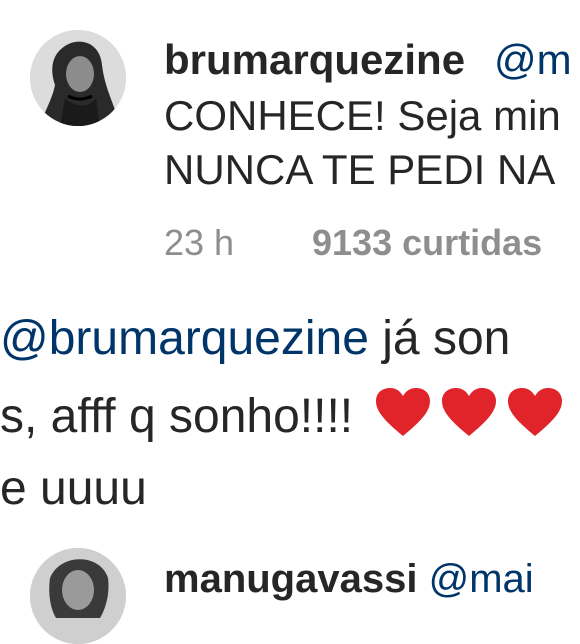 This screenshot has height=644, width=580. I want to click on comment-username: brumarquezine, so click(314, 60).